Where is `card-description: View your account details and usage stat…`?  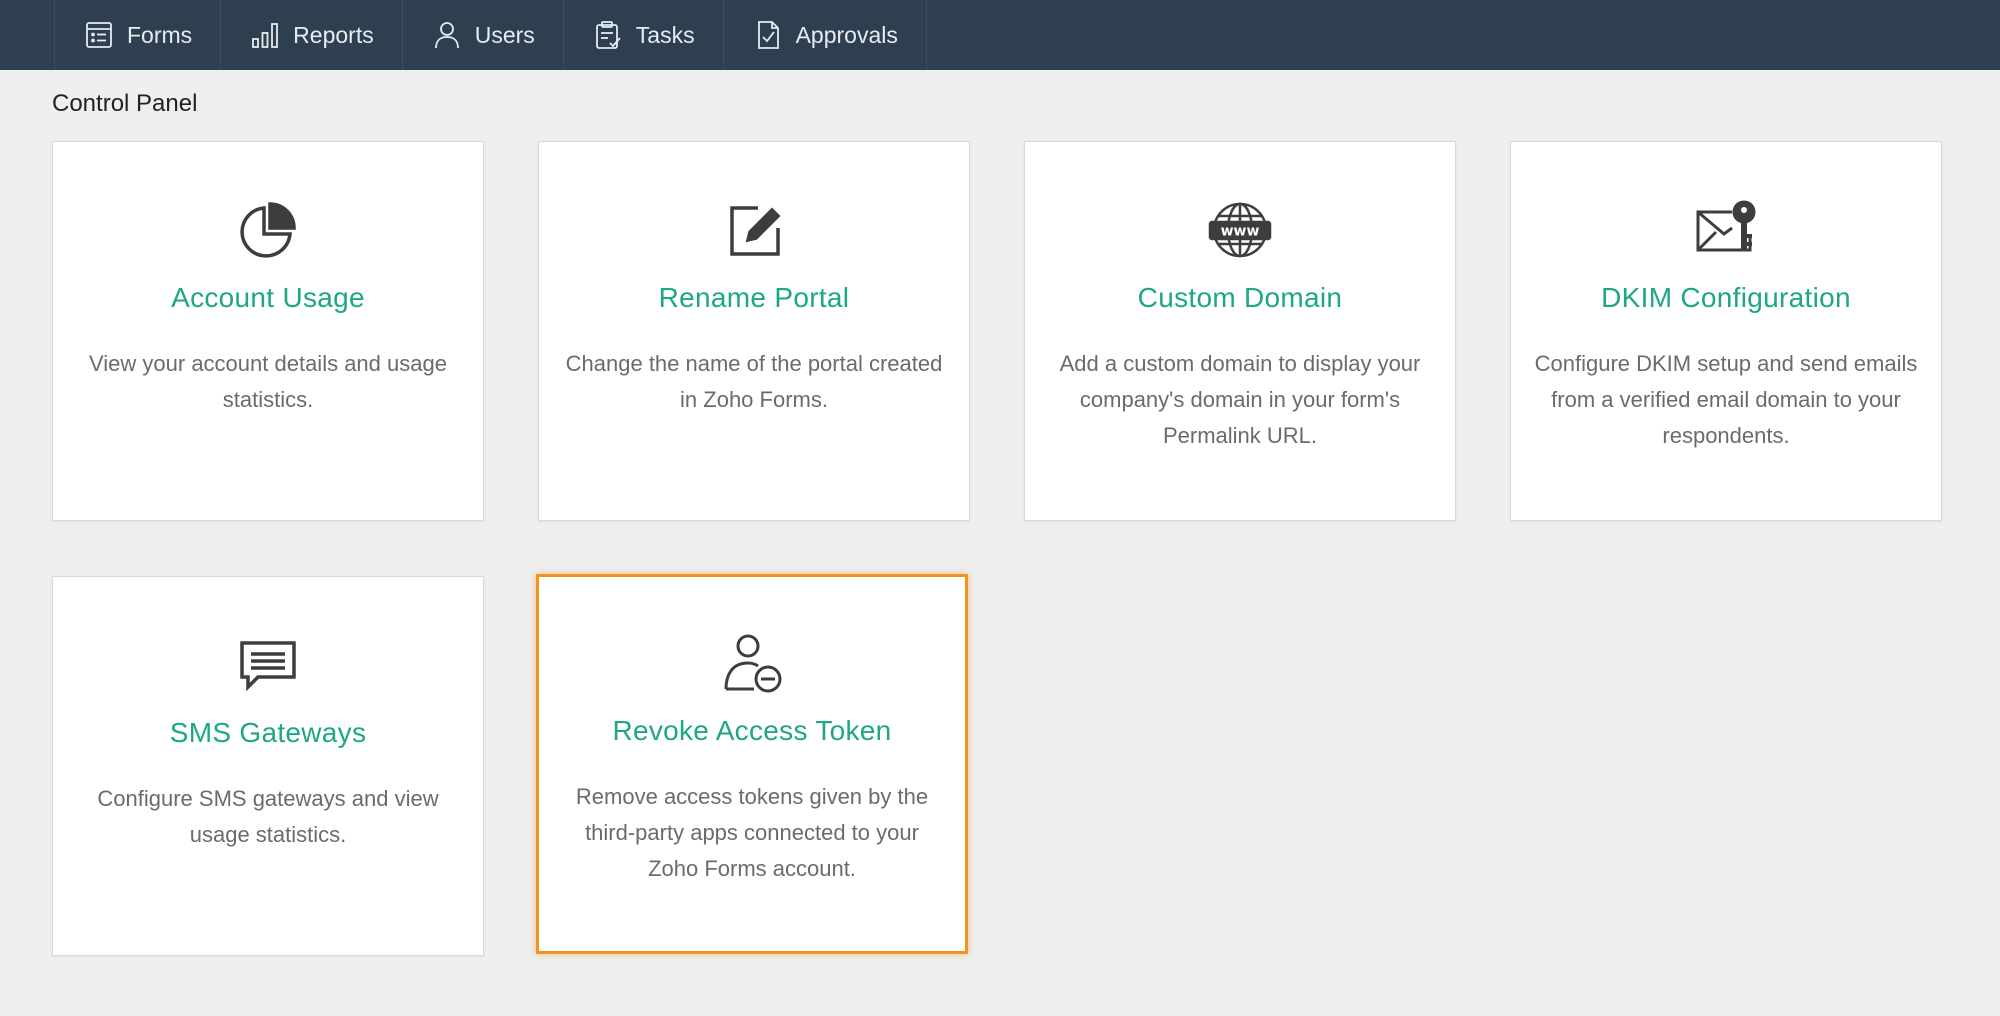 card-description: View your account details and usage stat… is located at coordinates (268, 381).